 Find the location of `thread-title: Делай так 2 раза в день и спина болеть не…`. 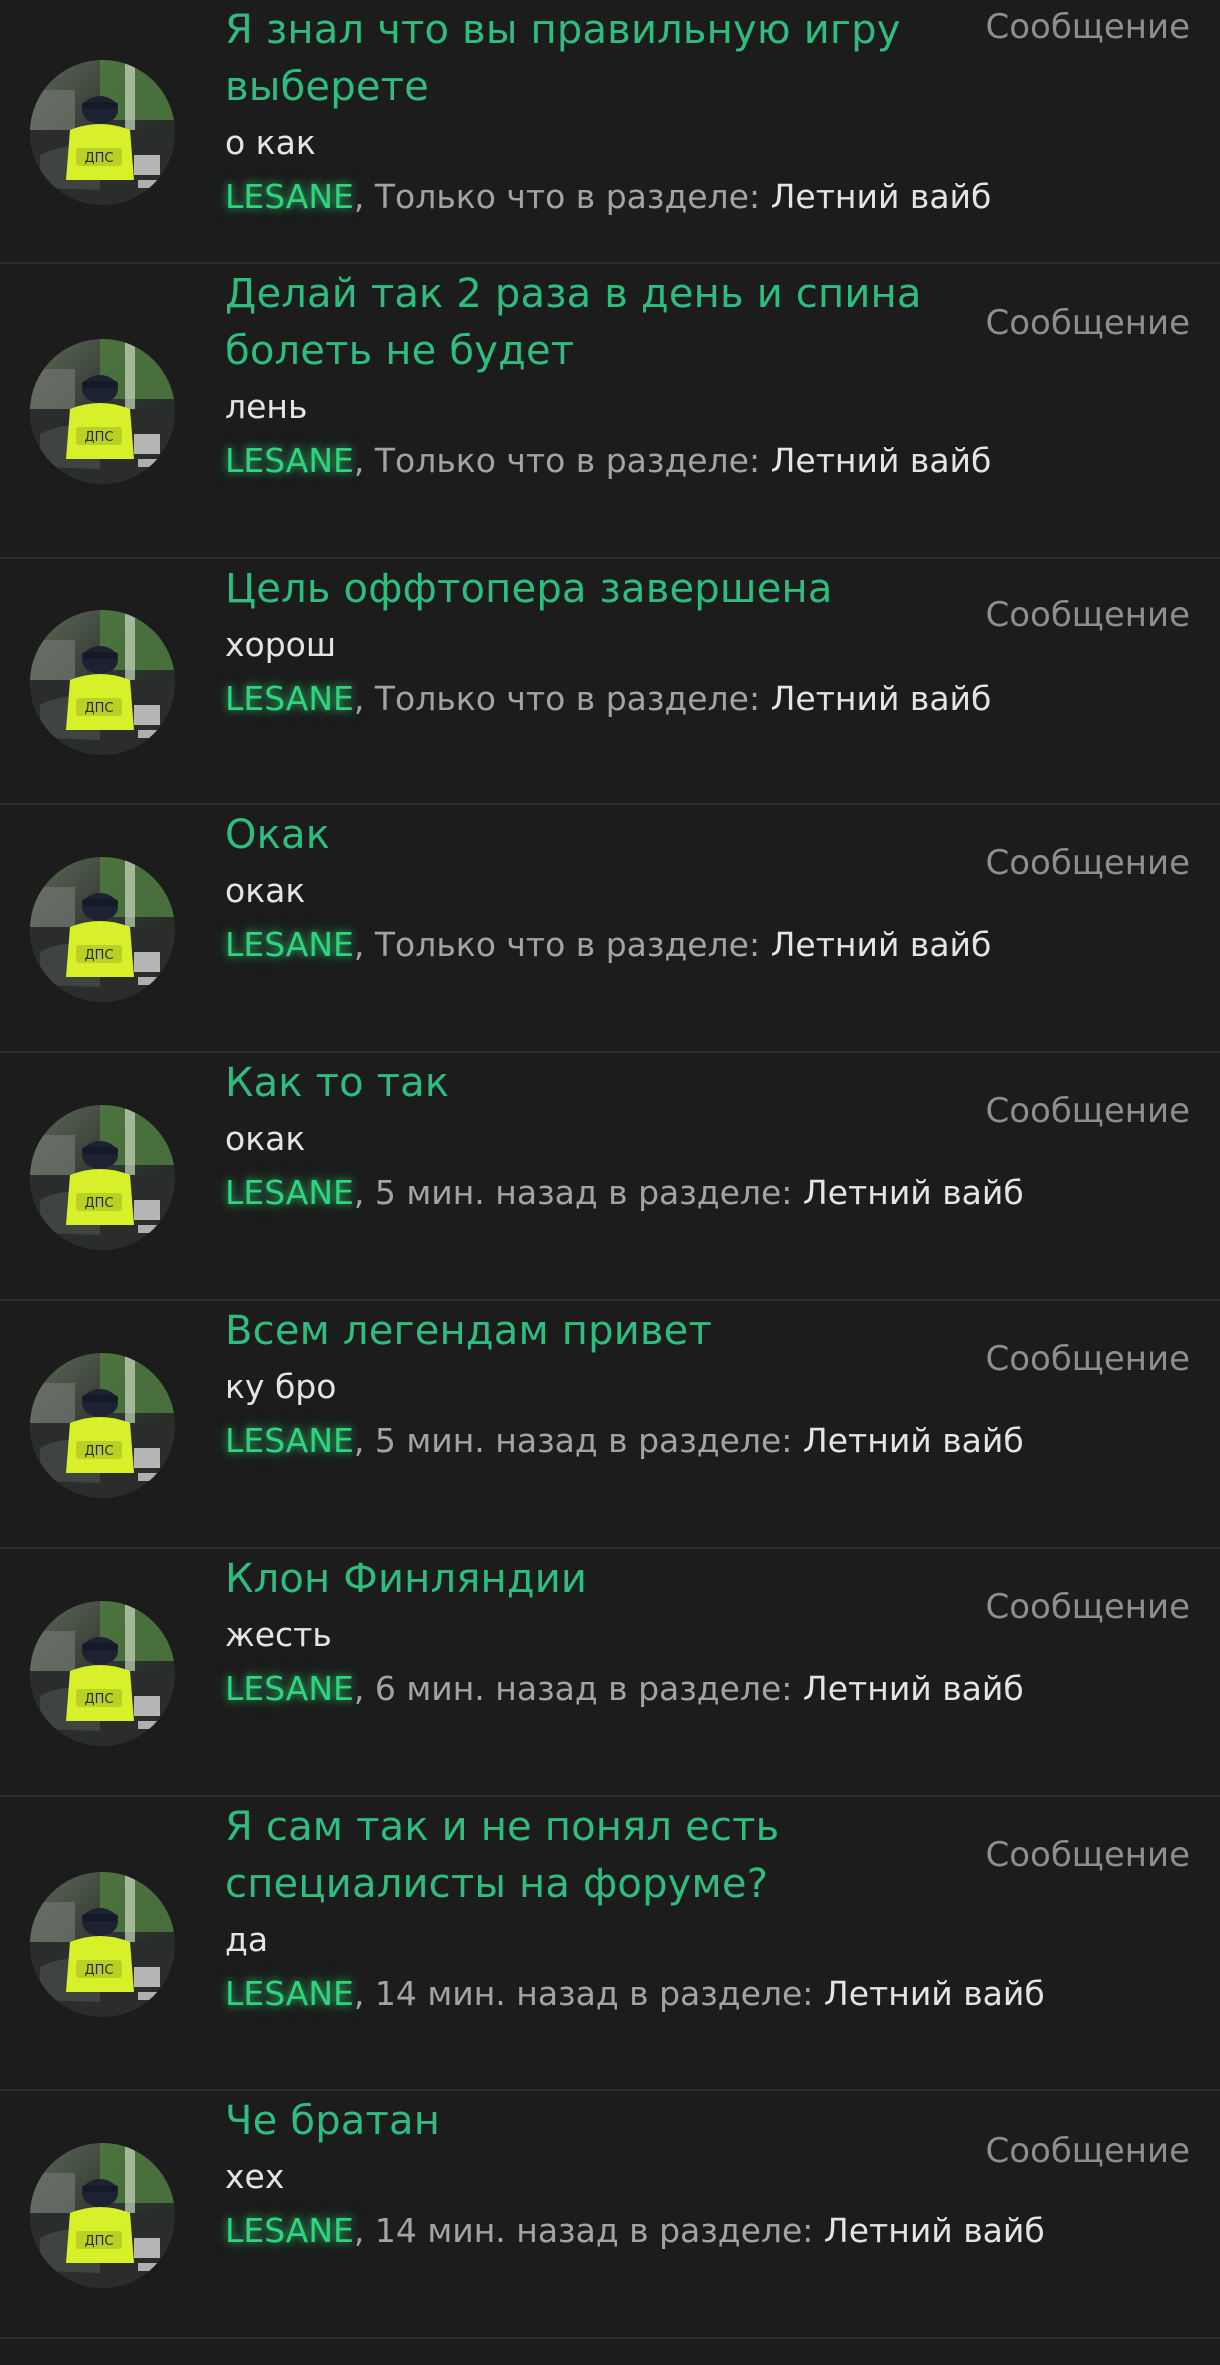

thread-title: Делай так 2 раза в день и спина болеть не… is located at coordinates (595, 323).